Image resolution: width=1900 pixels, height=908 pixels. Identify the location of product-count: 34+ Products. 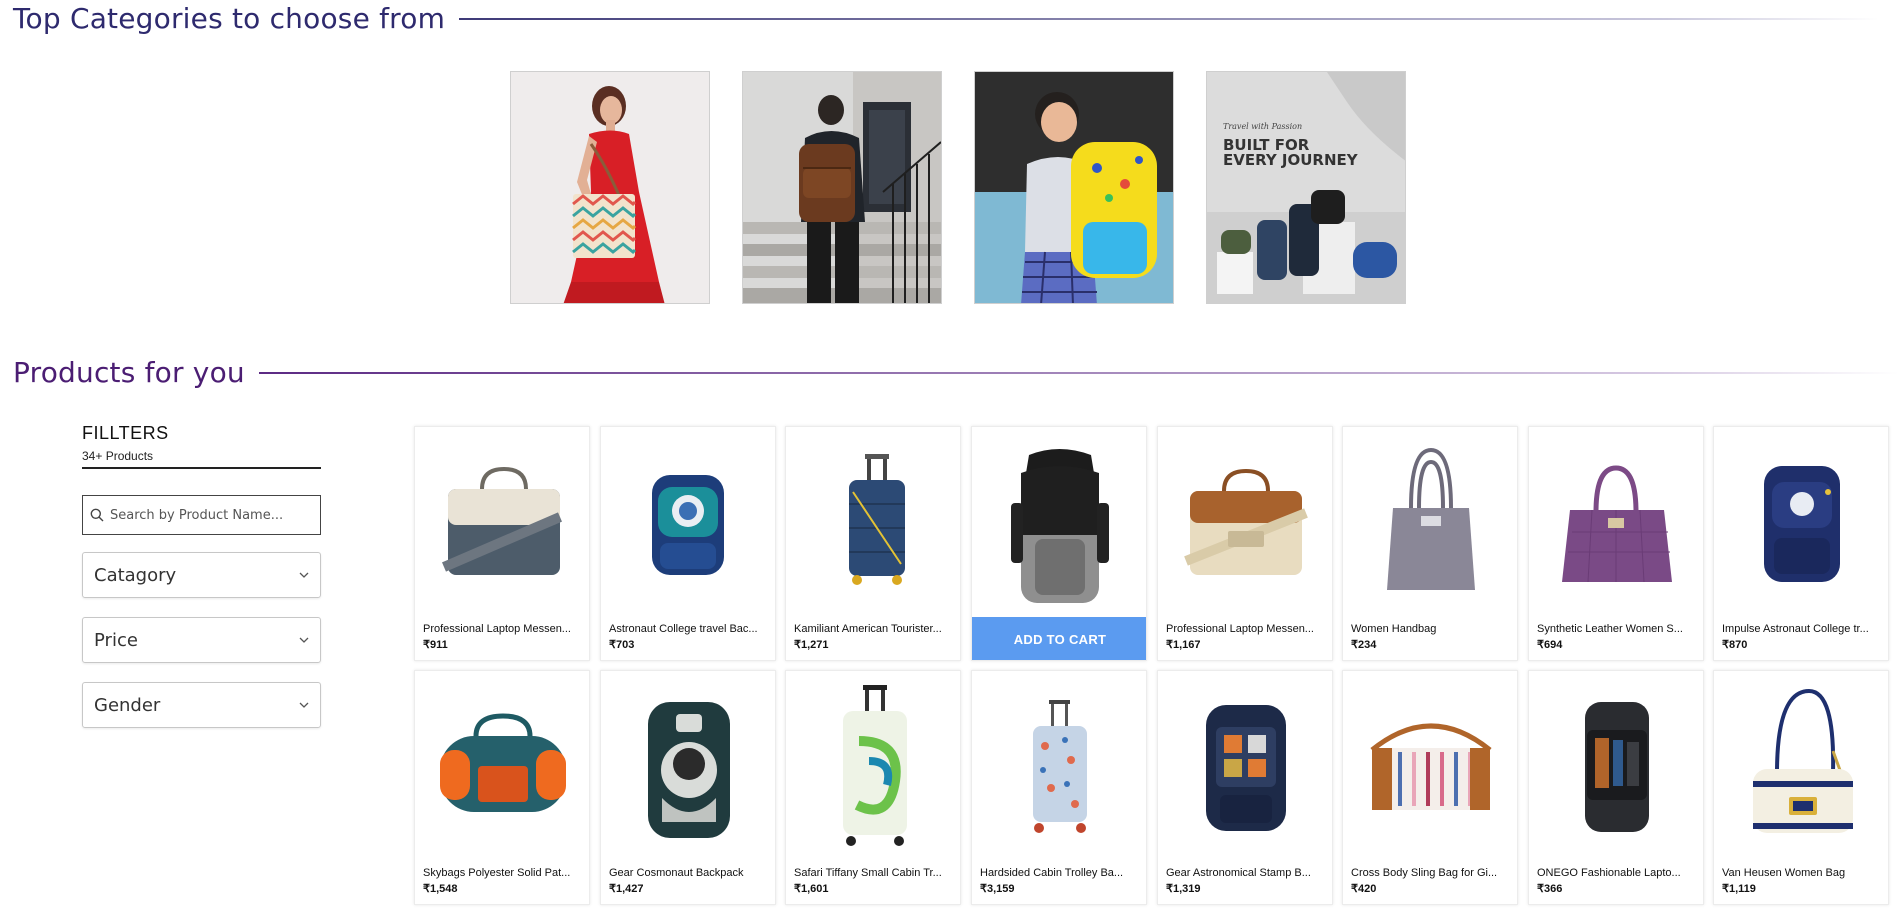
(118, 456).